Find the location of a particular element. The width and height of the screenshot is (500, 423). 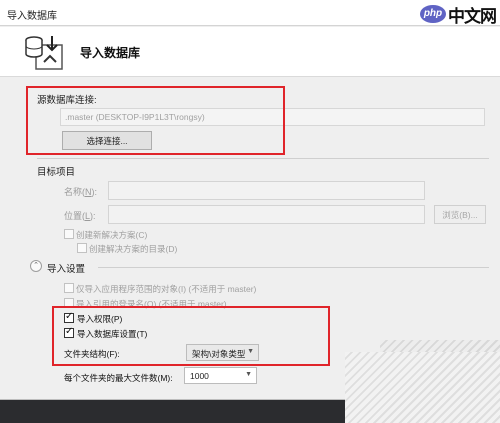

import-app-scope-label: 仅导入应用程序范围的对象(I) (不适用于 master) is located at coordinates (166, 289).